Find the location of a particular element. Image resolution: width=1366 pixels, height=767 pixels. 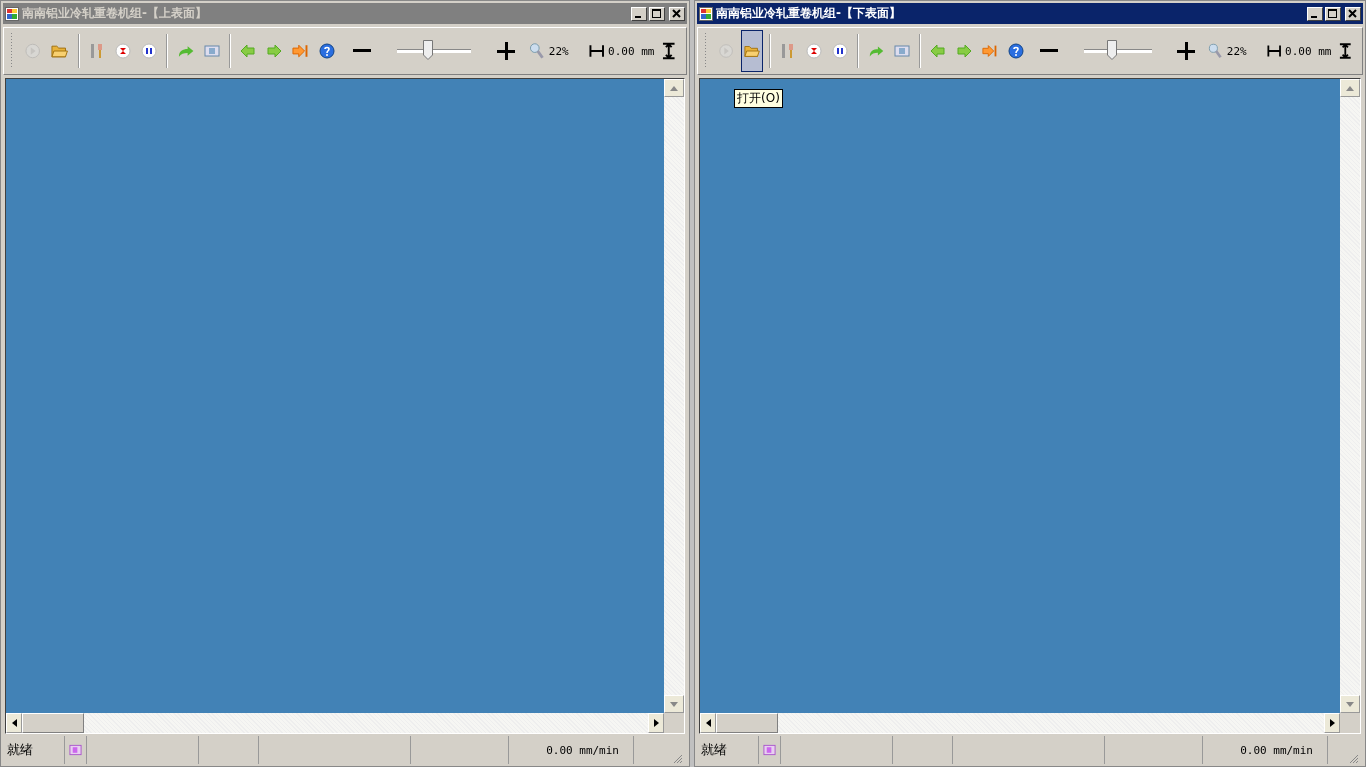

play-icon is located at coordinates (32, 51).